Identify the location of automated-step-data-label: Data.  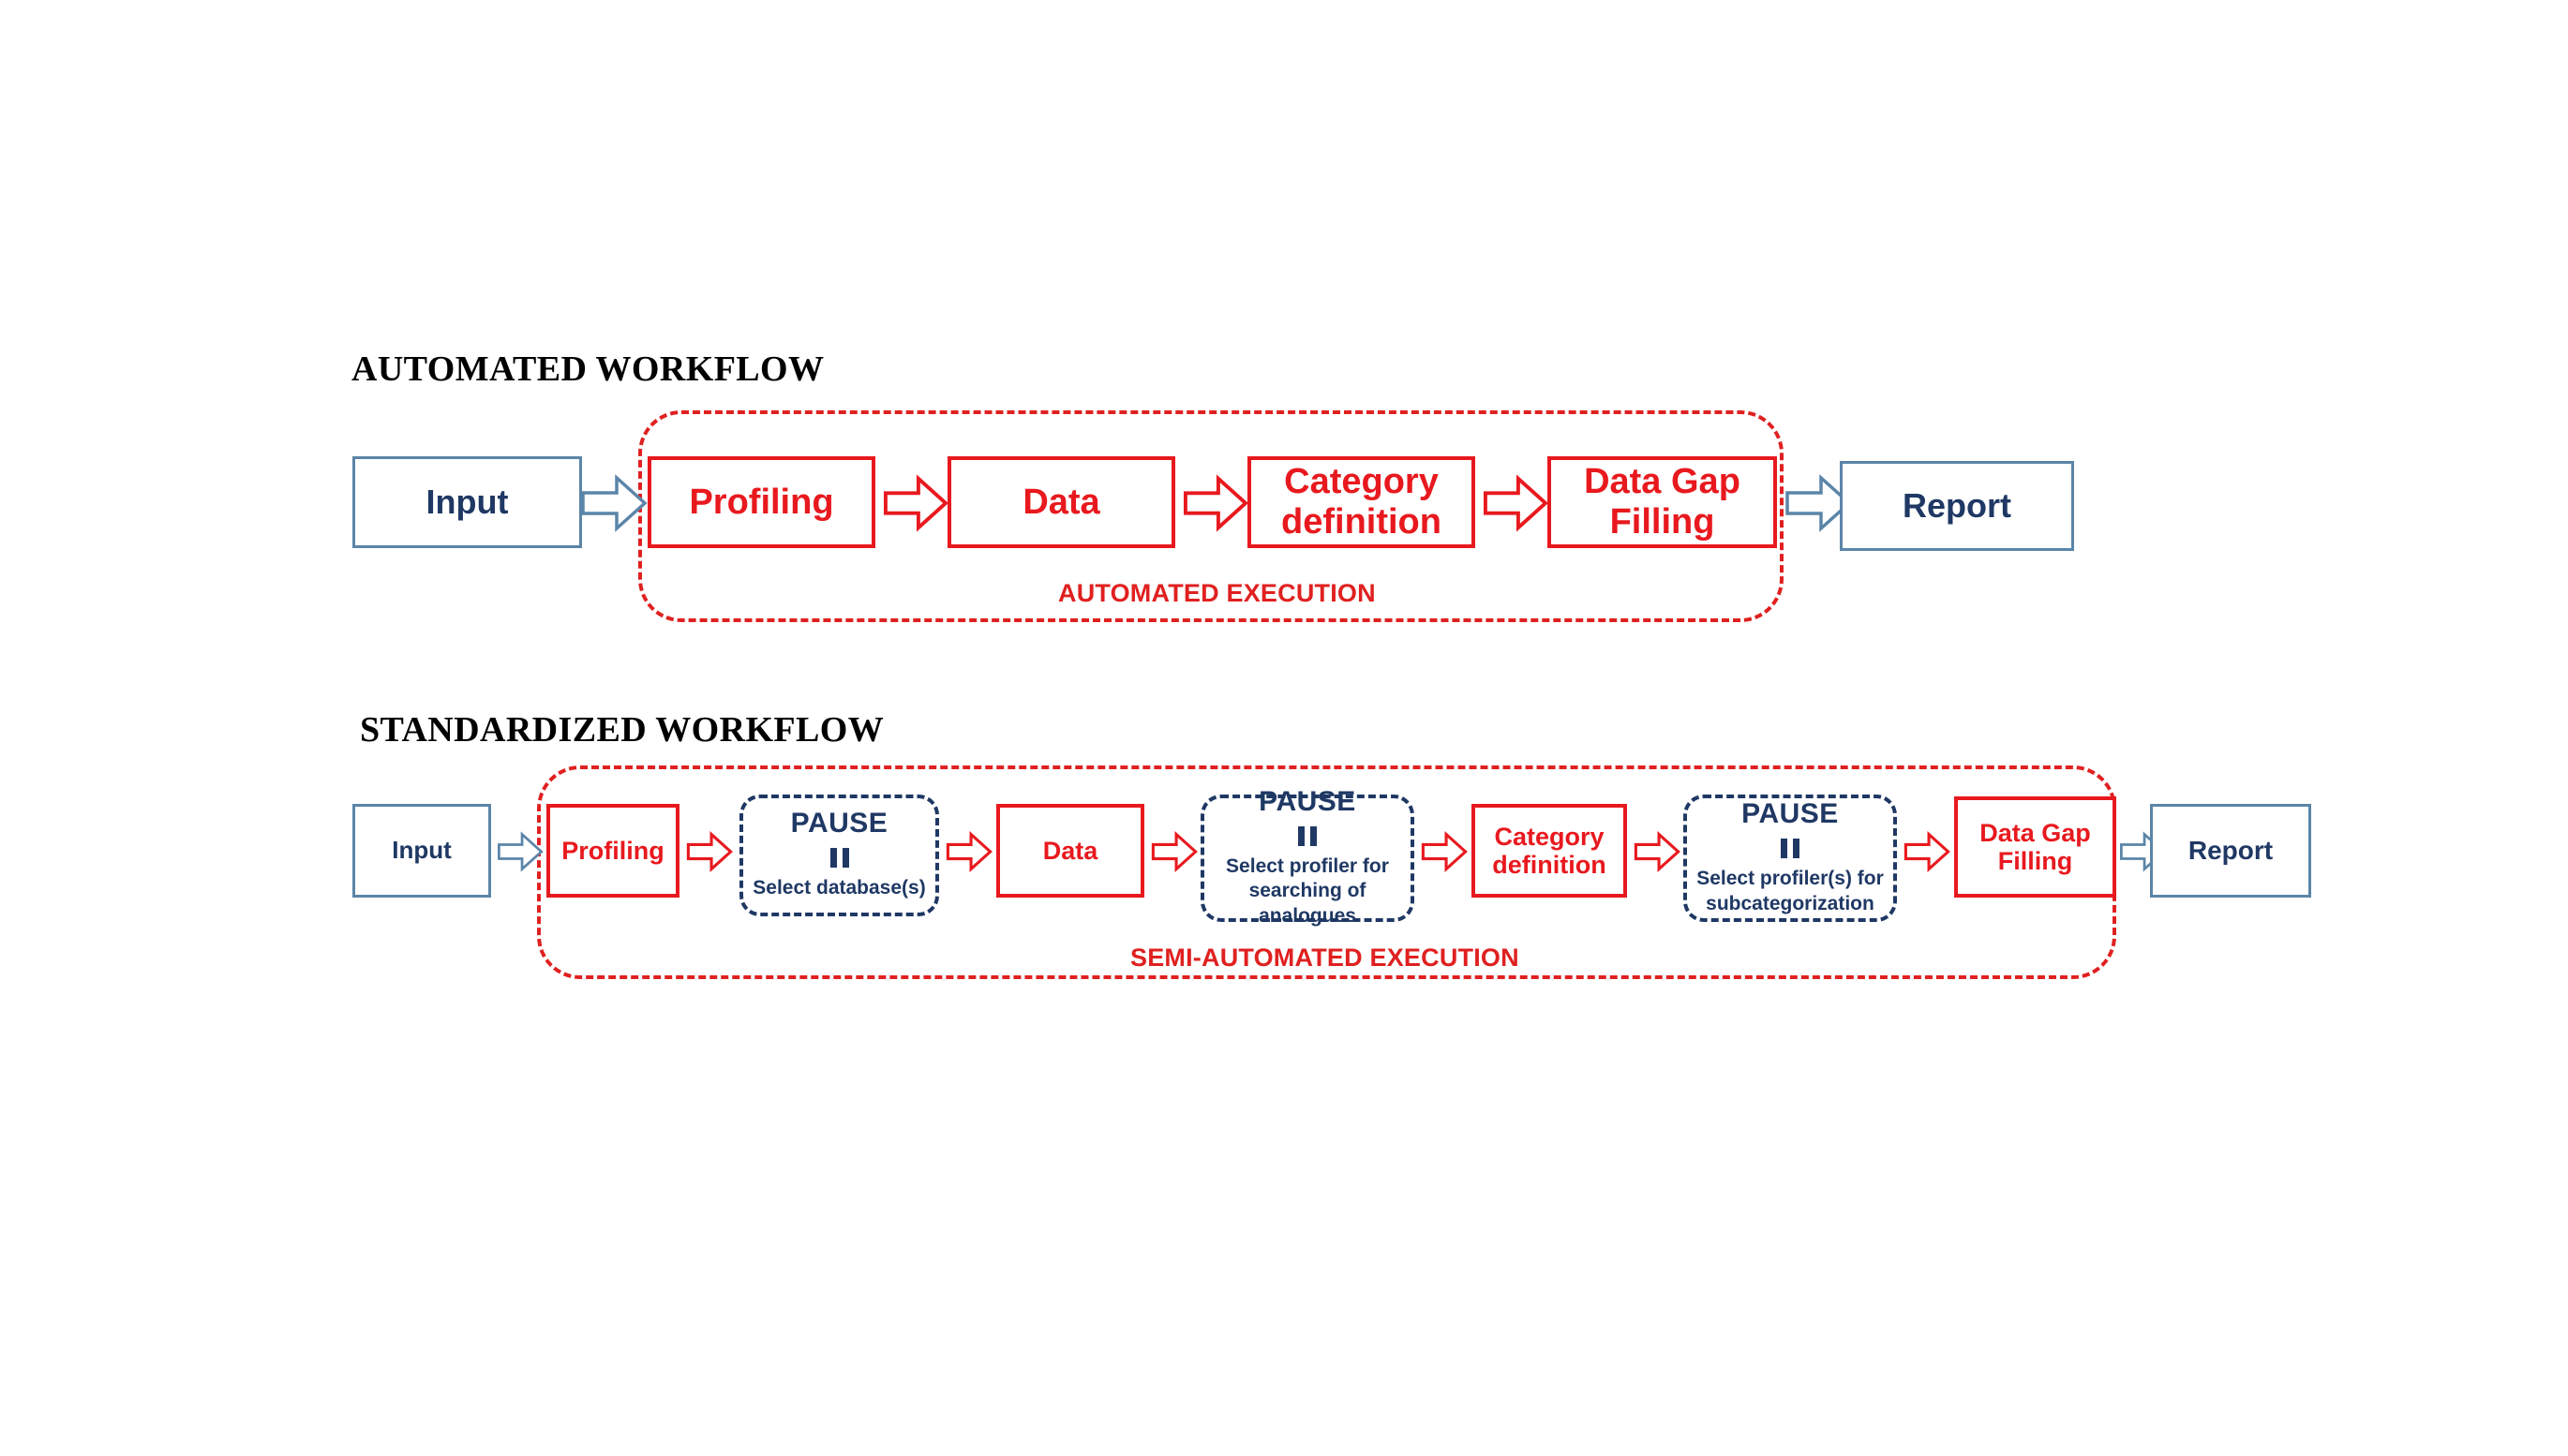
(1062, 502).